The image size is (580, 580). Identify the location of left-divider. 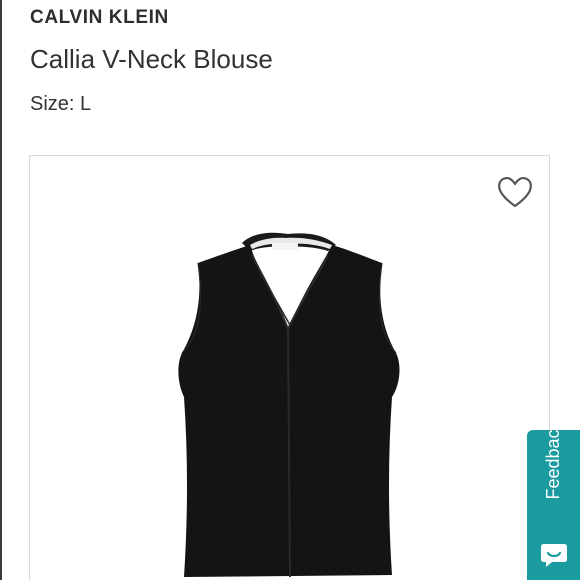
(1, 290).